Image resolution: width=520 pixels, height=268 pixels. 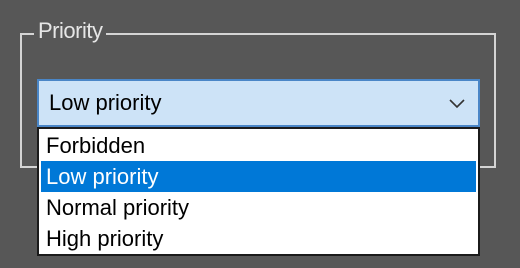 What do you see at coordinates (258, 207) in the screenshot?
I see `option-normal-priority: Normal priority` at bounding box center [258, 207].